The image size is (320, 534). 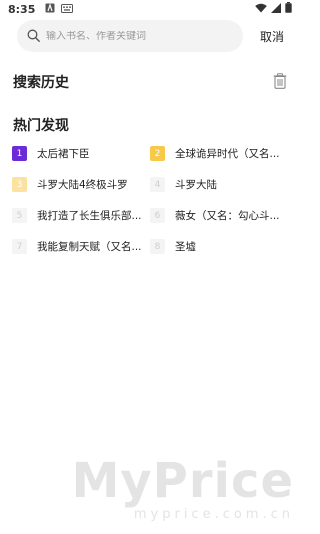 I want to click on hot-item-title: 斗罗大陆4终极斗罗, so click(x=82, y=185).